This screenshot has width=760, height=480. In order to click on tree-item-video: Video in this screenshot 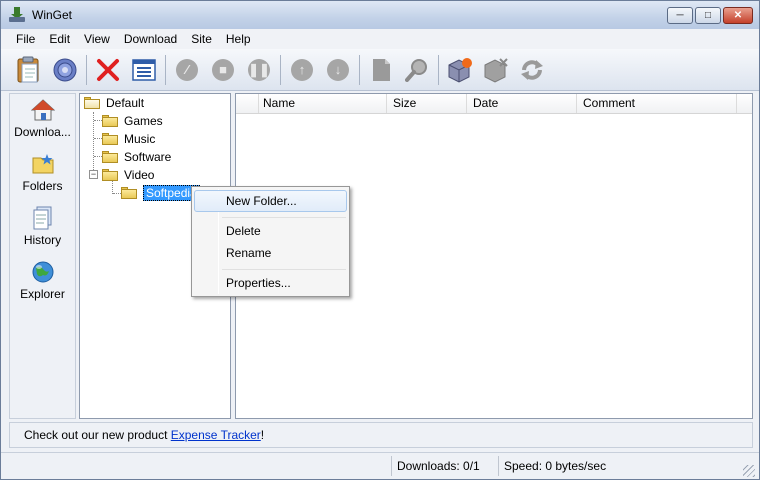, I will do `click(128, 175)`.